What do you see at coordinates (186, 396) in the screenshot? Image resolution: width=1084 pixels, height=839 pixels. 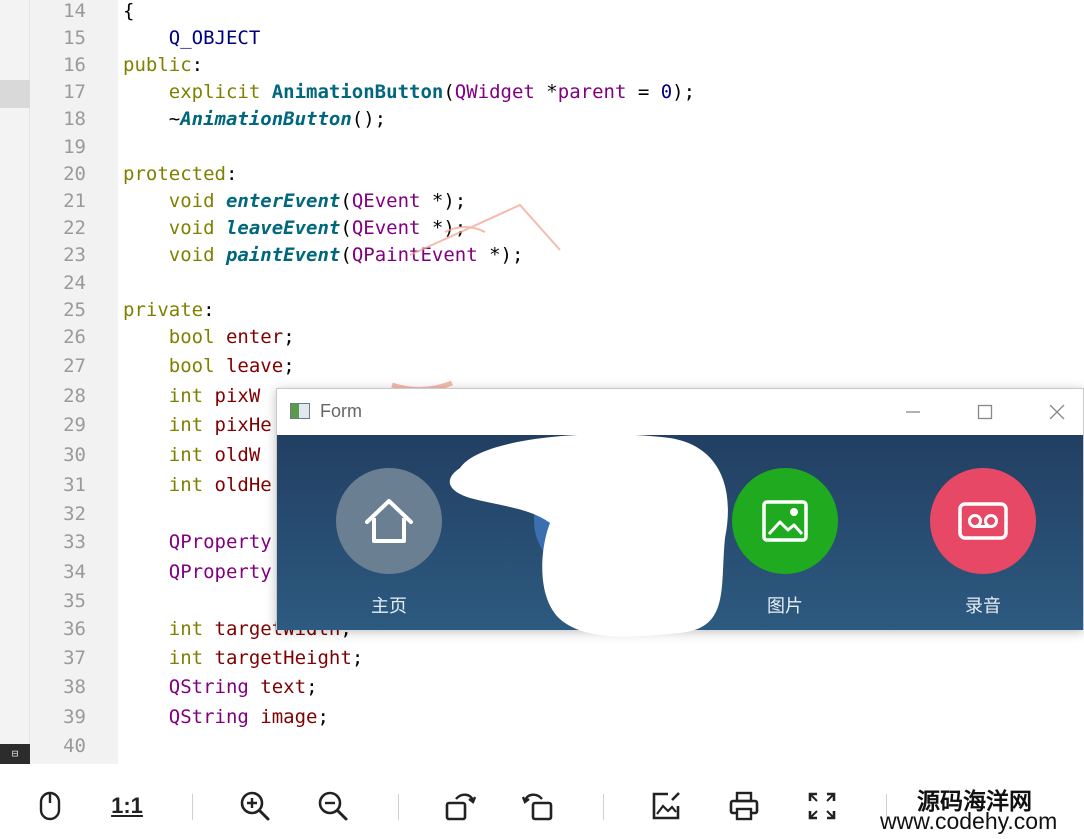 I see `code-token: int` at bounding box center [186, 396].